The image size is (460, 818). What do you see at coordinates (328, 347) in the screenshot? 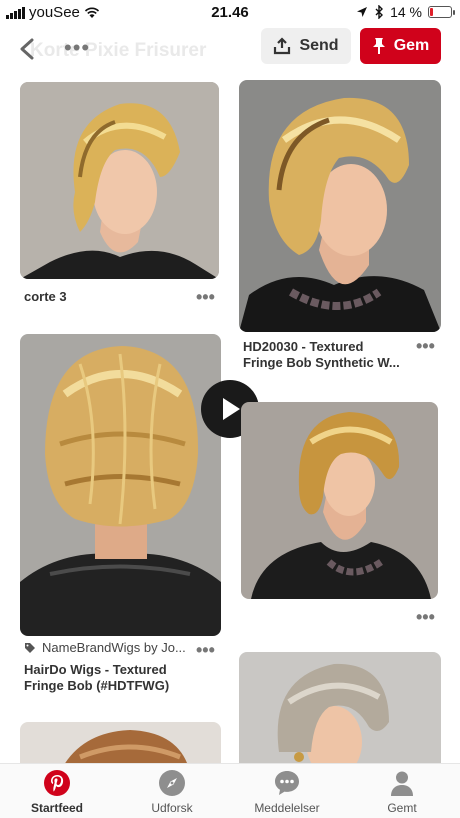
I see `pin-title-line1: HD20030 - Textured` at bounding box center [328, 347].